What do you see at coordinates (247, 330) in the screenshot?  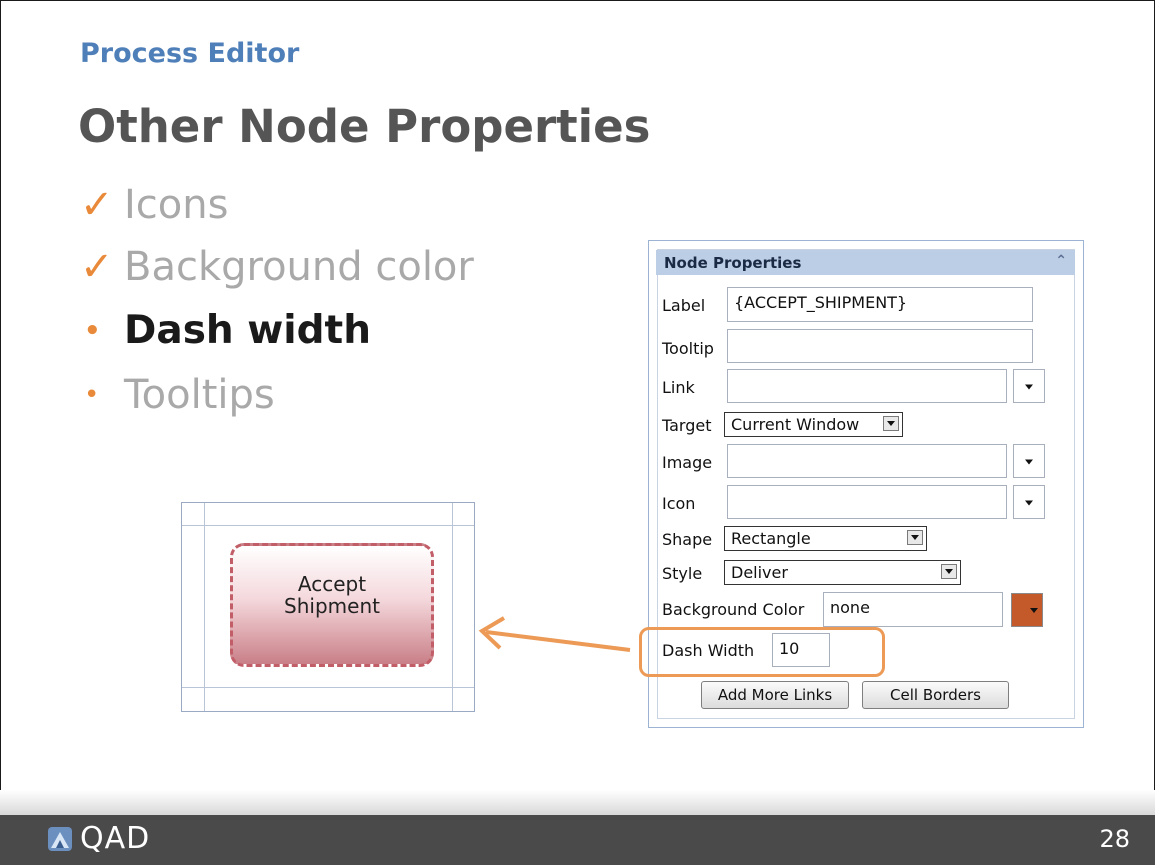 I see `bullet-text: Dash width` at bounding box center [247, 330].